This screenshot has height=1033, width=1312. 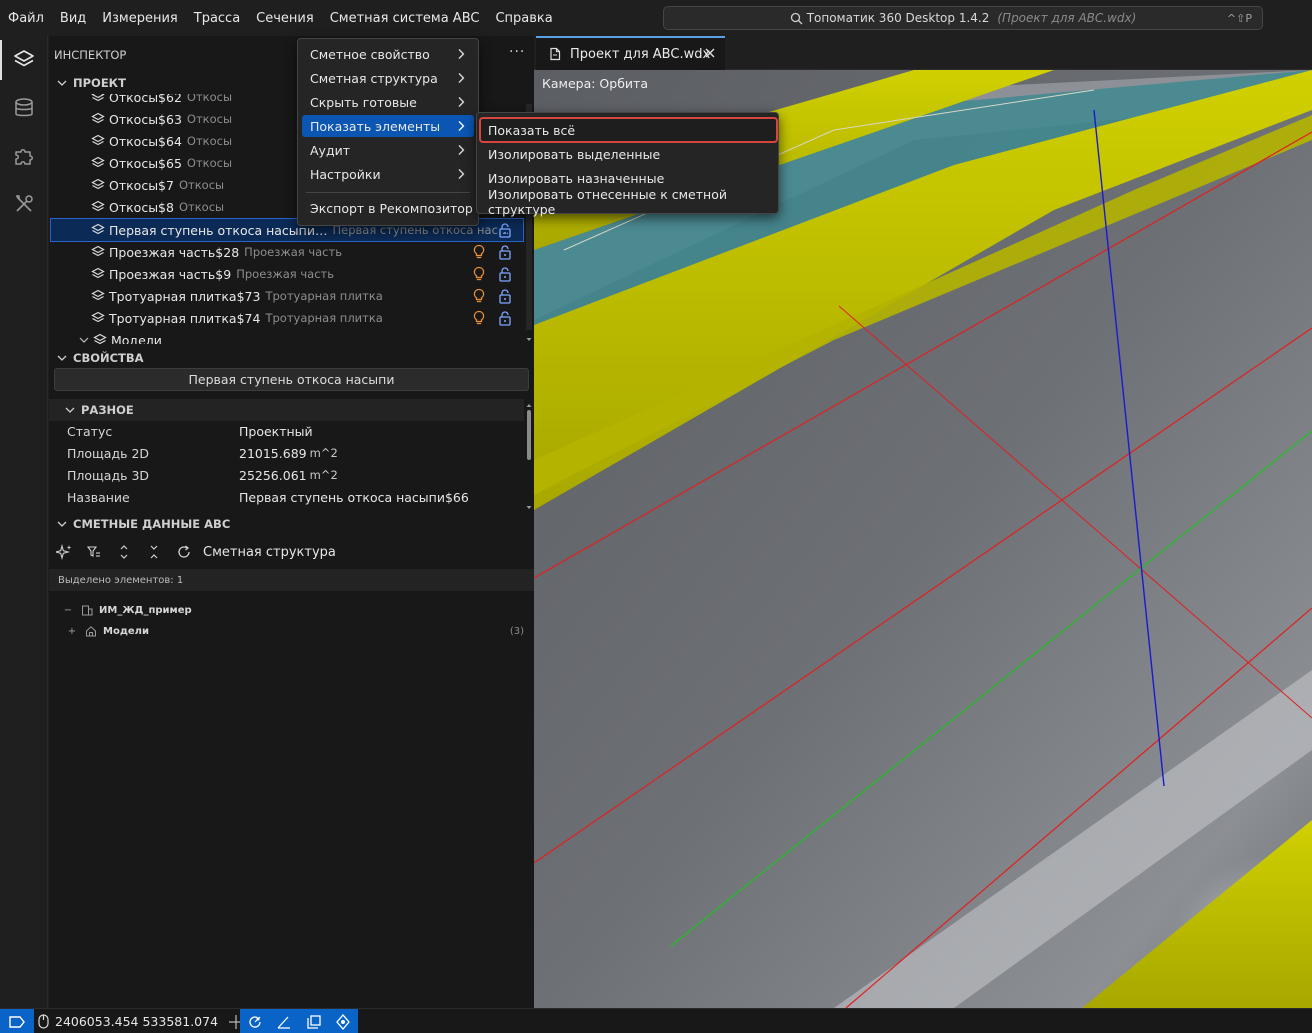 I want to click on search-app-title: Топоматик 360 Desktop 1.4.2, so click(x=898, y=18).